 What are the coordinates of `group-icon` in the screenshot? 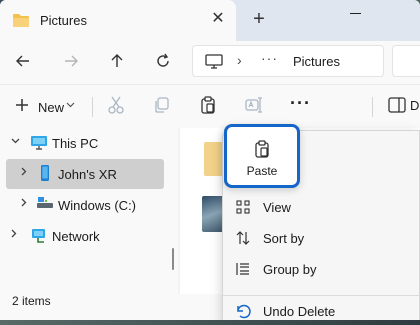 It's located at (242, 269).